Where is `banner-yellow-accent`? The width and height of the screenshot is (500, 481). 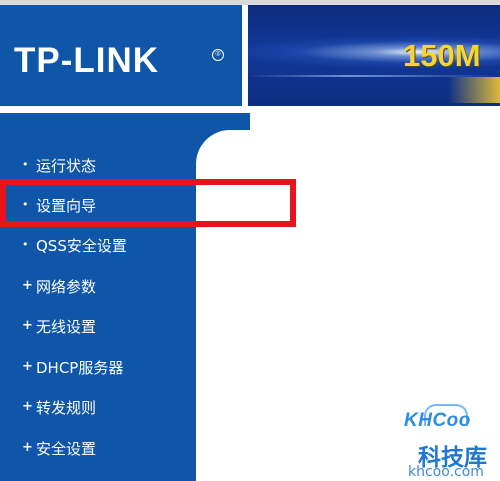
banner-yellow-accent is located at coordinates (474, 90).